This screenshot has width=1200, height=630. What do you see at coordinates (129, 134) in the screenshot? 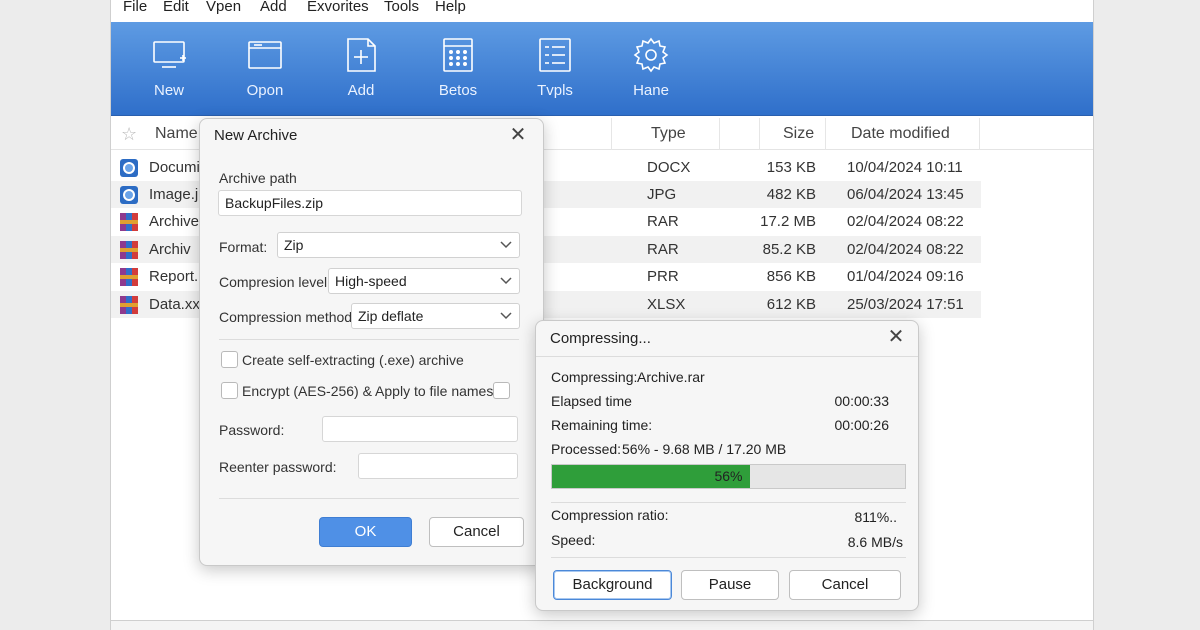
I see `favorite-star-icon: ☆` at bounding box center [129, 134].